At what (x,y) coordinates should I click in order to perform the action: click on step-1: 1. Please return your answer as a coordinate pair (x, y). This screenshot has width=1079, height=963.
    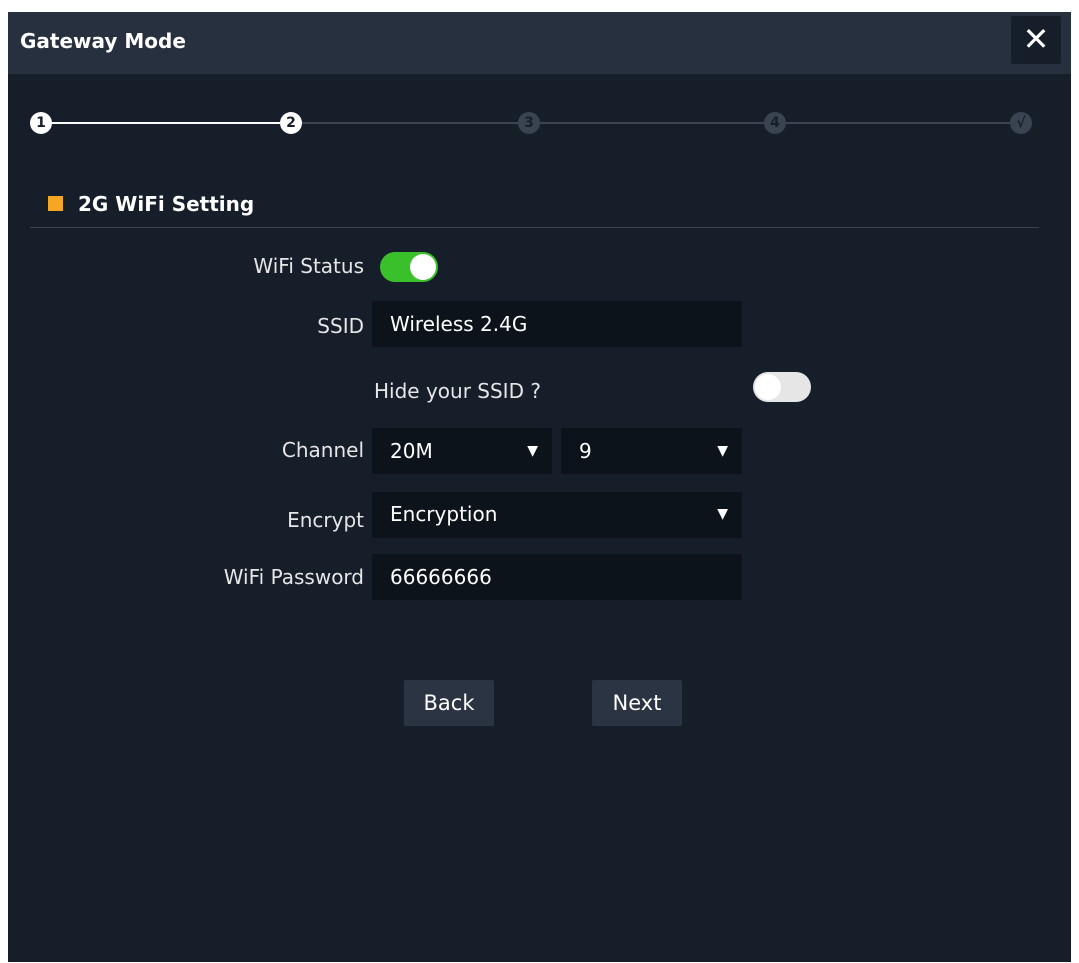
    Looking at the image, I should click on (41, 123).